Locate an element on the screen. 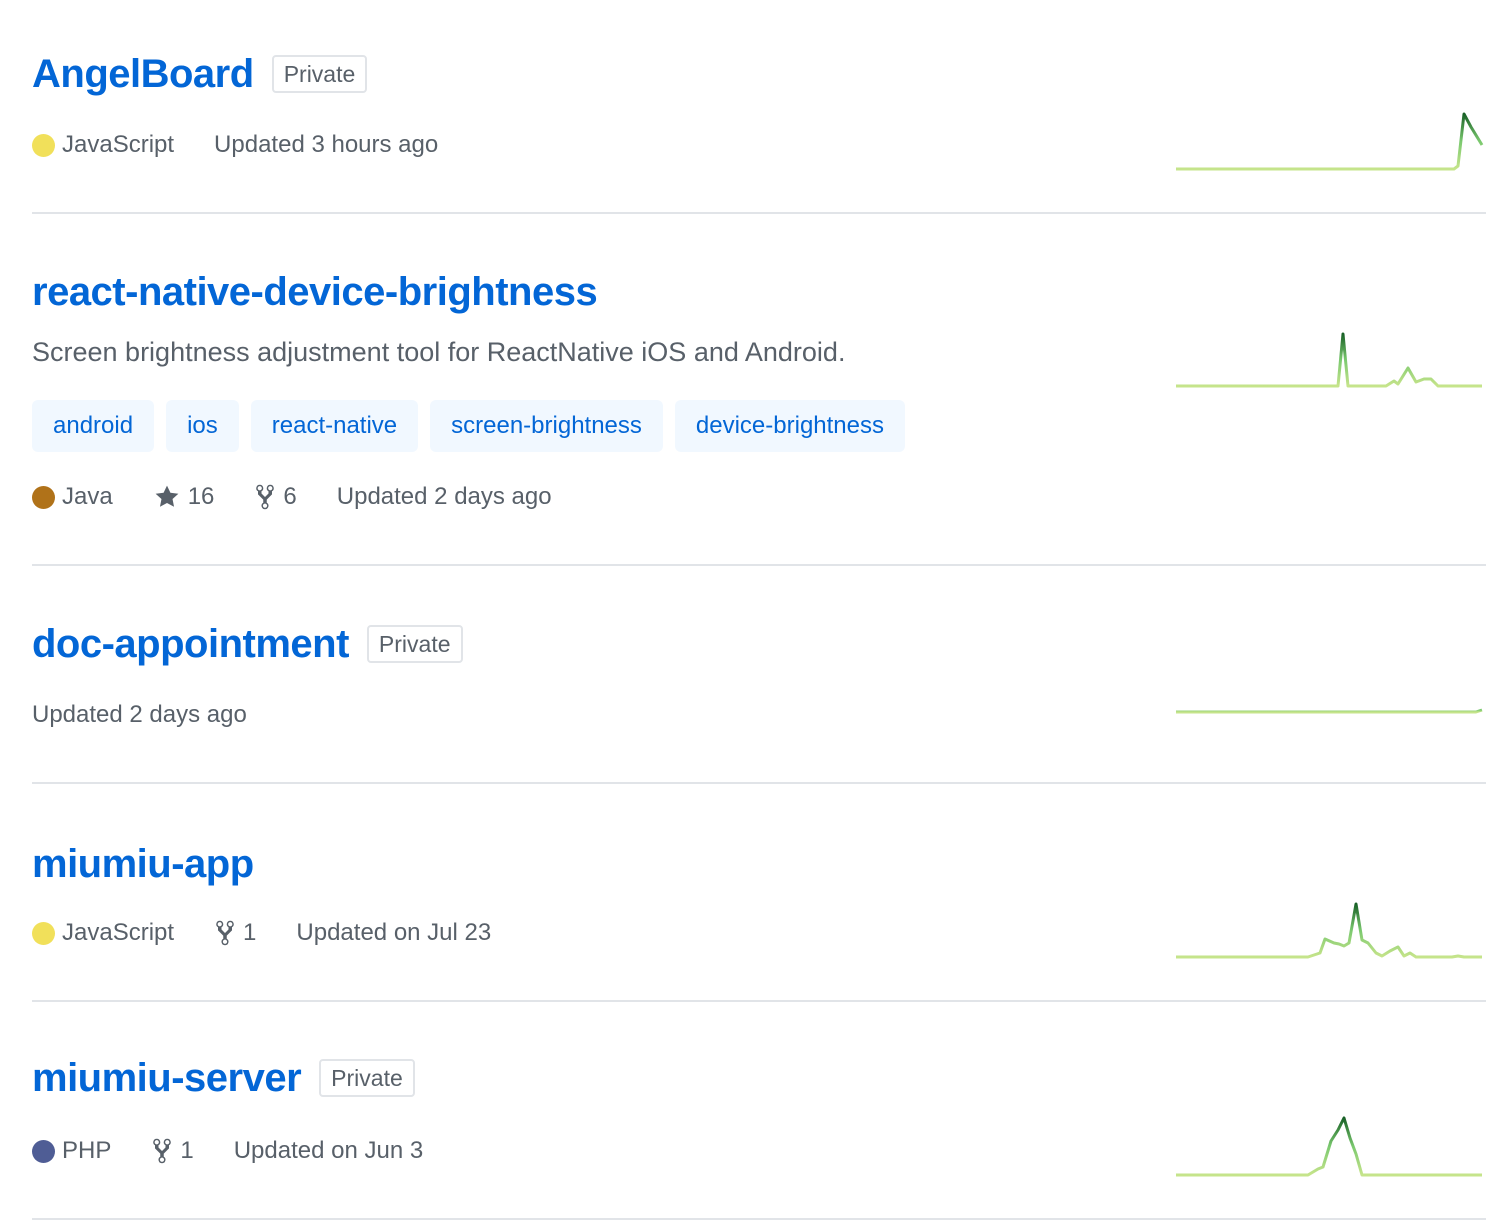 Image resolution: width=1500 pixels, height=1228 pixels. repo-language: PHP is located at coordinates (71, 1151).